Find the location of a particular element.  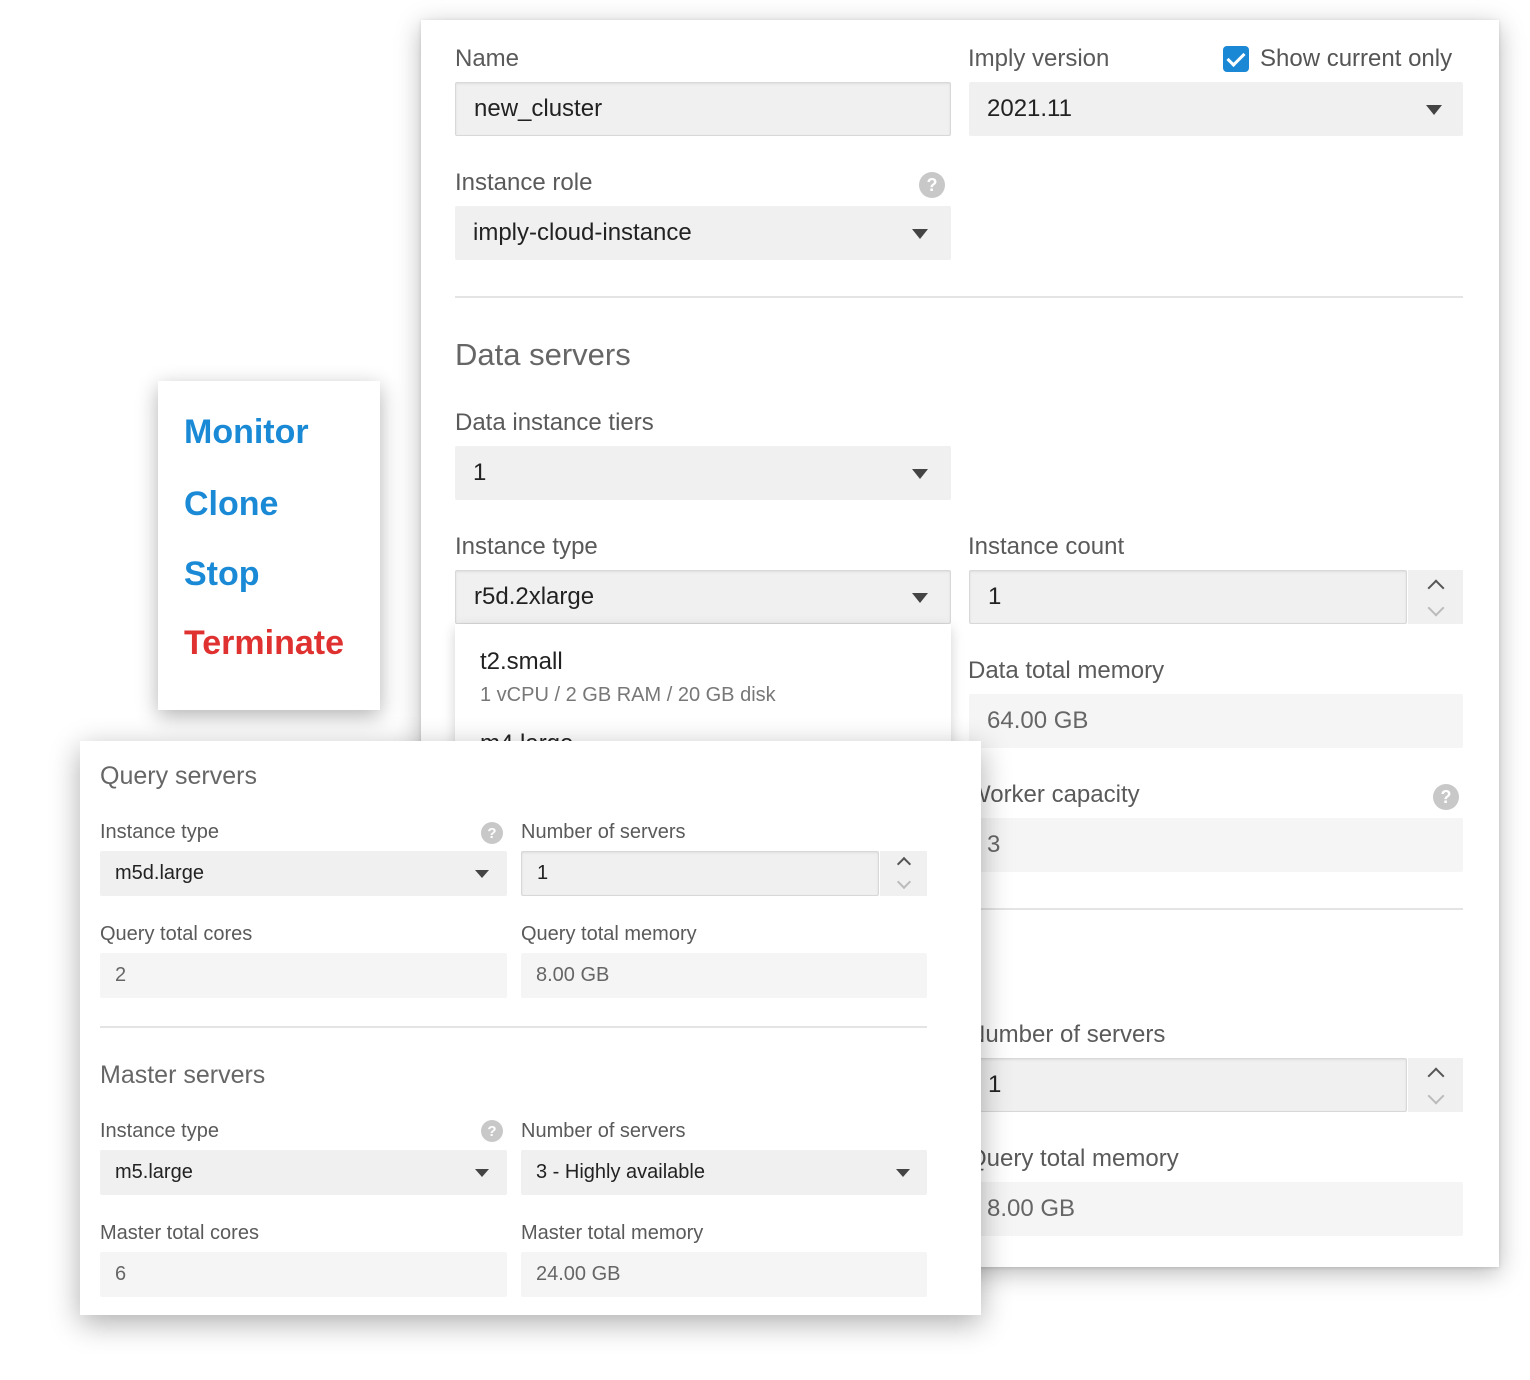

query-servers-input: 1 is located at coordinates (700, 873).